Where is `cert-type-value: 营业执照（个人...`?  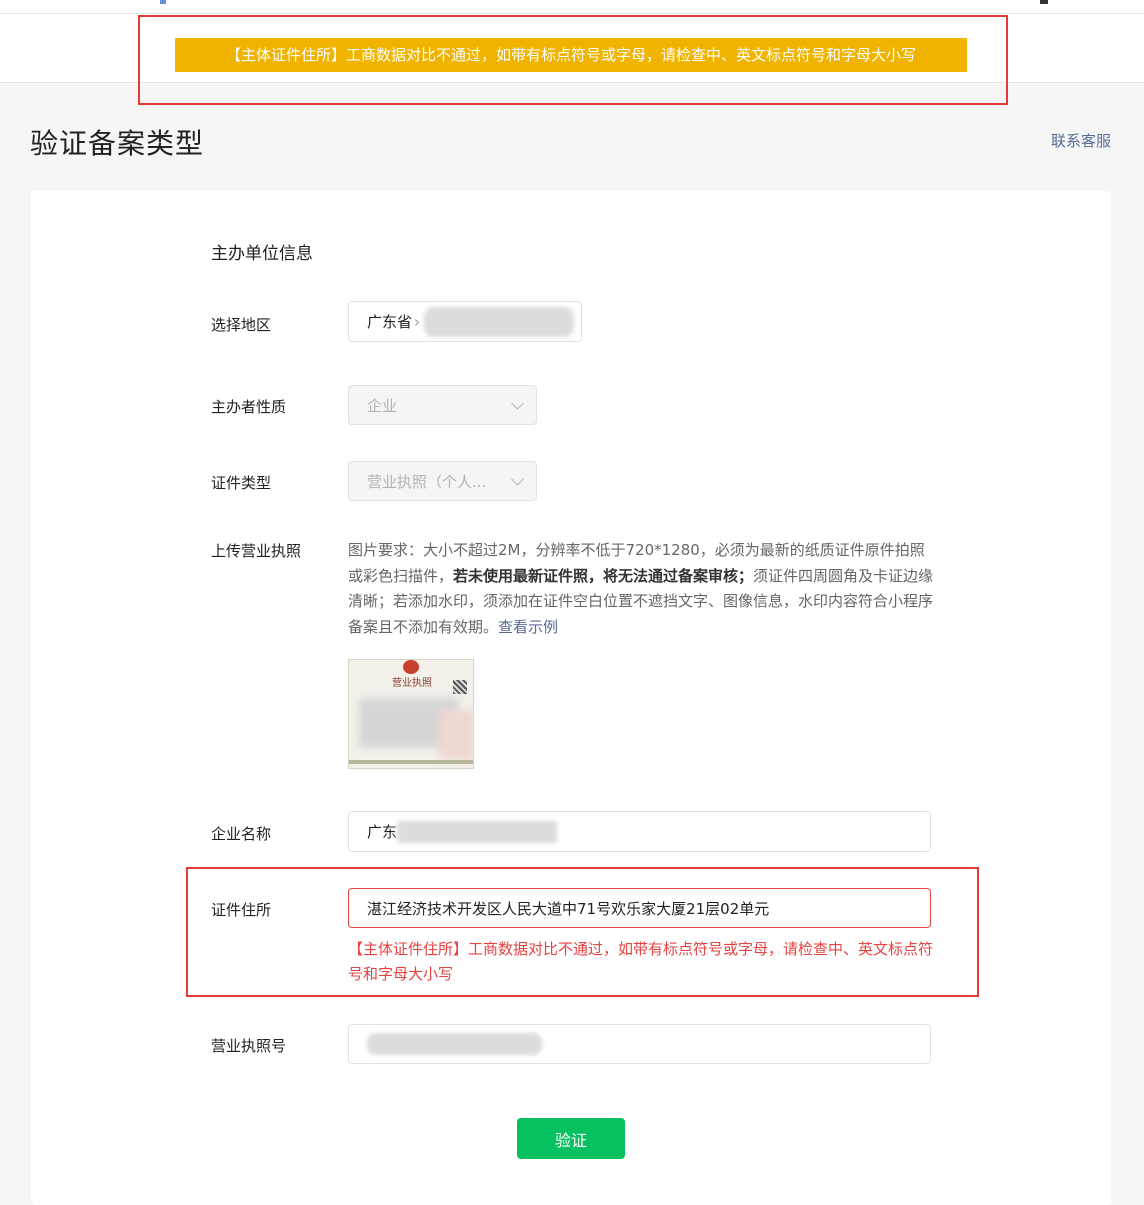
cert-type-value: 营业执照（个人... is located at coordinates (427, 481).